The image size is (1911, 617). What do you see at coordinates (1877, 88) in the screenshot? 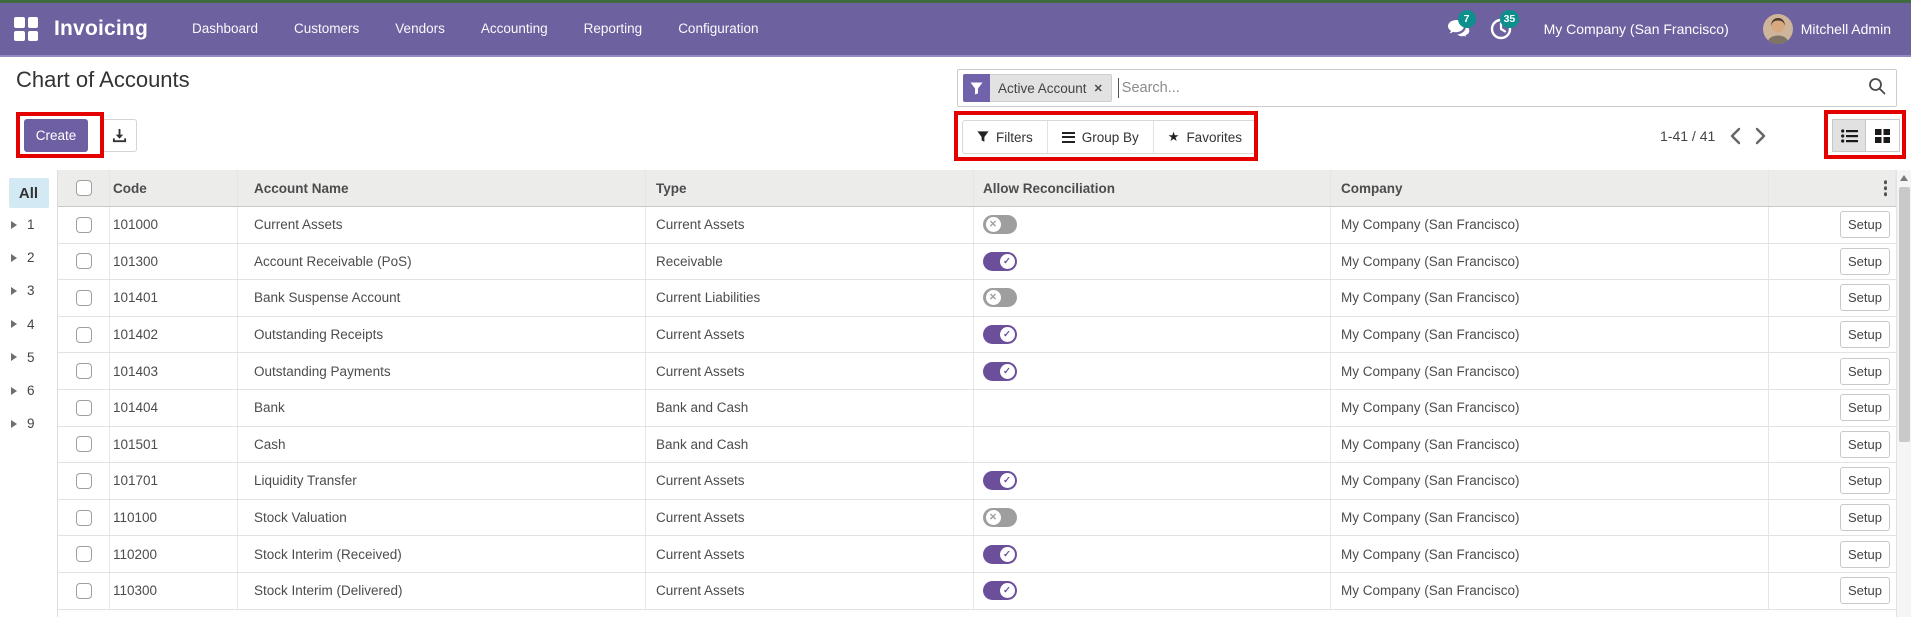
I see `search-icon` at bounding box center [1877, 88].